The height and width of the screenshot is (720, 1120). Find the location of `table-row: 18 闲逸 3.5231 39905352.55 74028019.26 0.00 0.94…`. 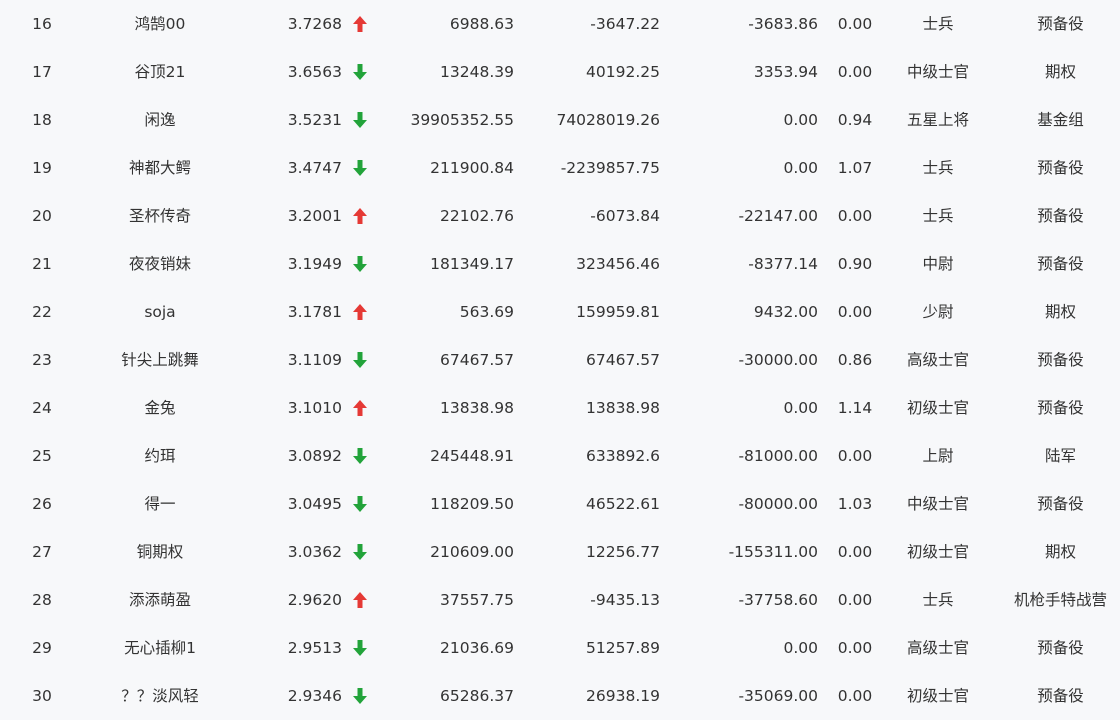

table-row: 18 闲逸 3.5231 39905352.55 74028019.26 0.00 0.94… is located at coordinates (560, 120).